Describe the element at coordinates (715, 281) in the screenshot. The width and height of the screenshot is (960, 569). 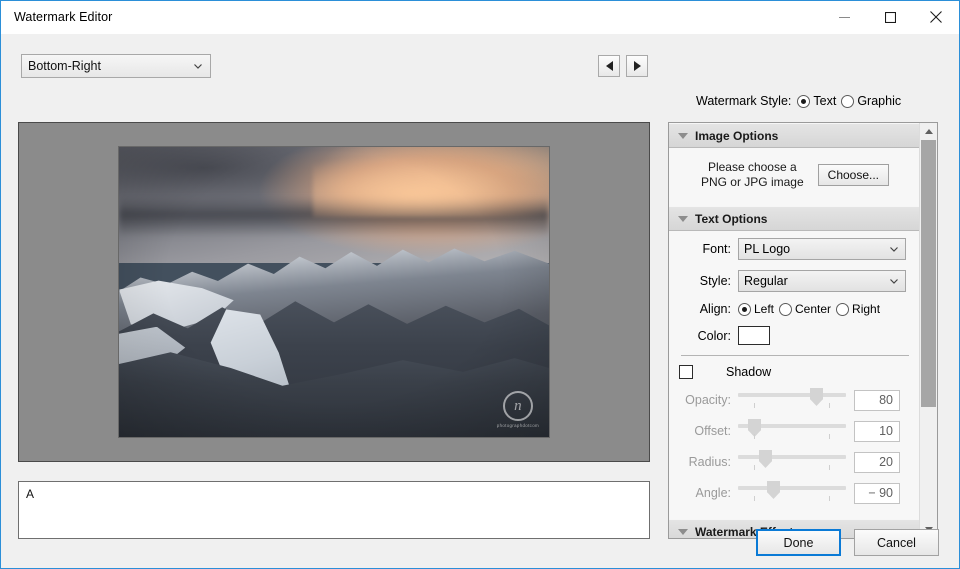
I see `style-label: Style:` at that location.